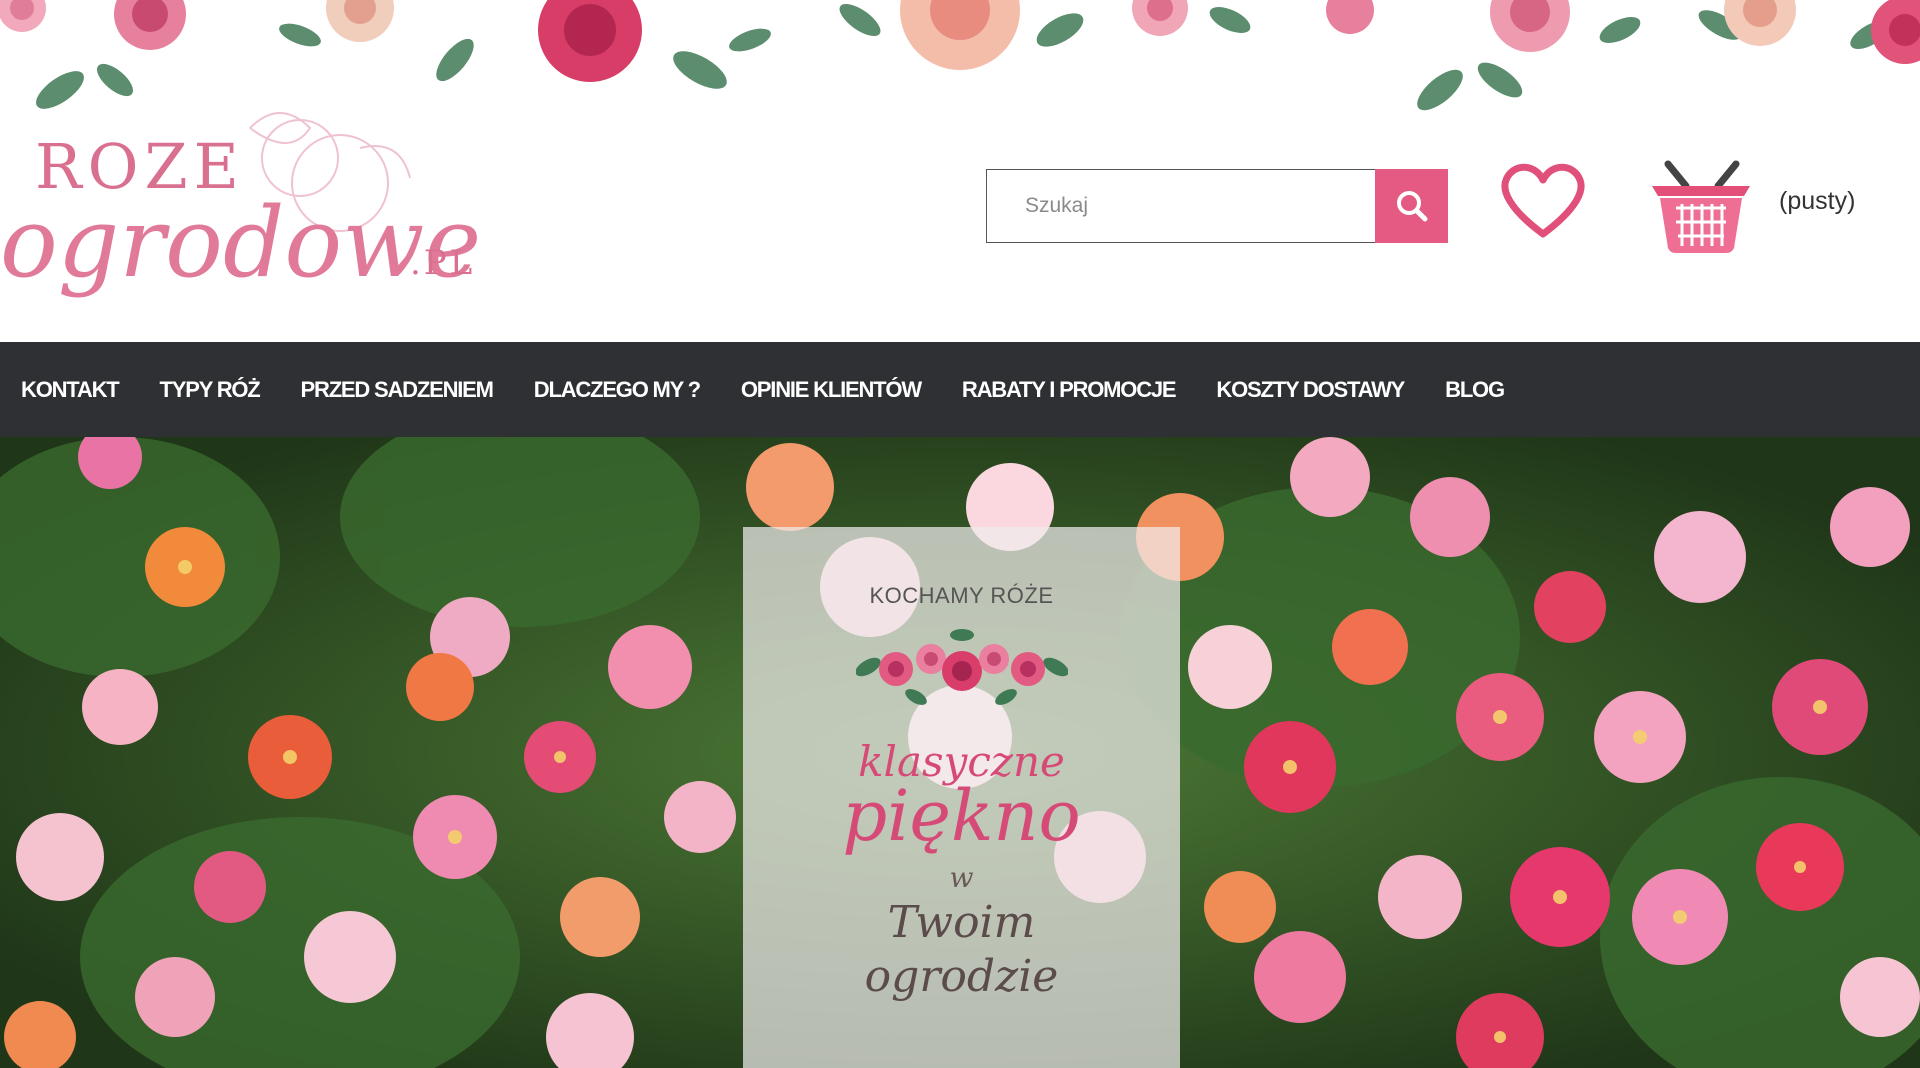 The height and width of the screenshot is (1068, 1920). Describe the element at coordinates (961, 816) in the screenshot. I see `hero-headline-line2: piękno` at that location.